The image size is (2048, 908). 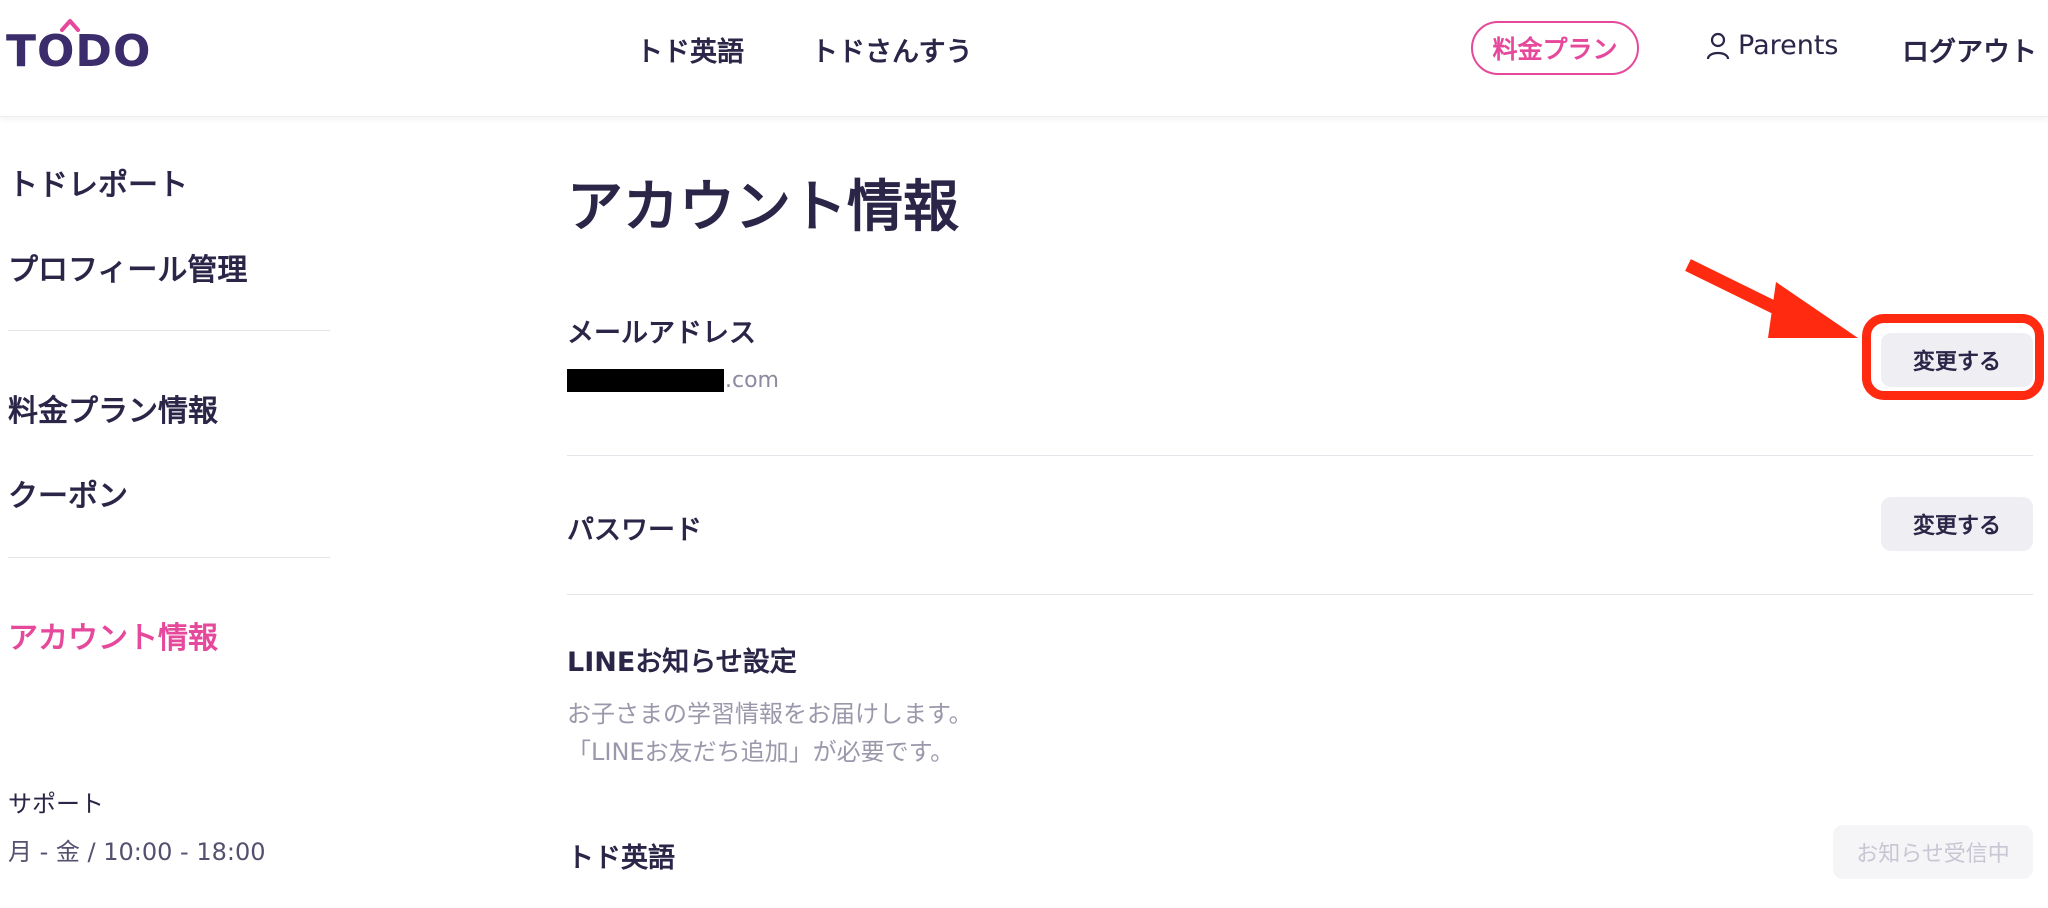 I want to click on logout-link: ログアウト, so click(x=1969, y=49).